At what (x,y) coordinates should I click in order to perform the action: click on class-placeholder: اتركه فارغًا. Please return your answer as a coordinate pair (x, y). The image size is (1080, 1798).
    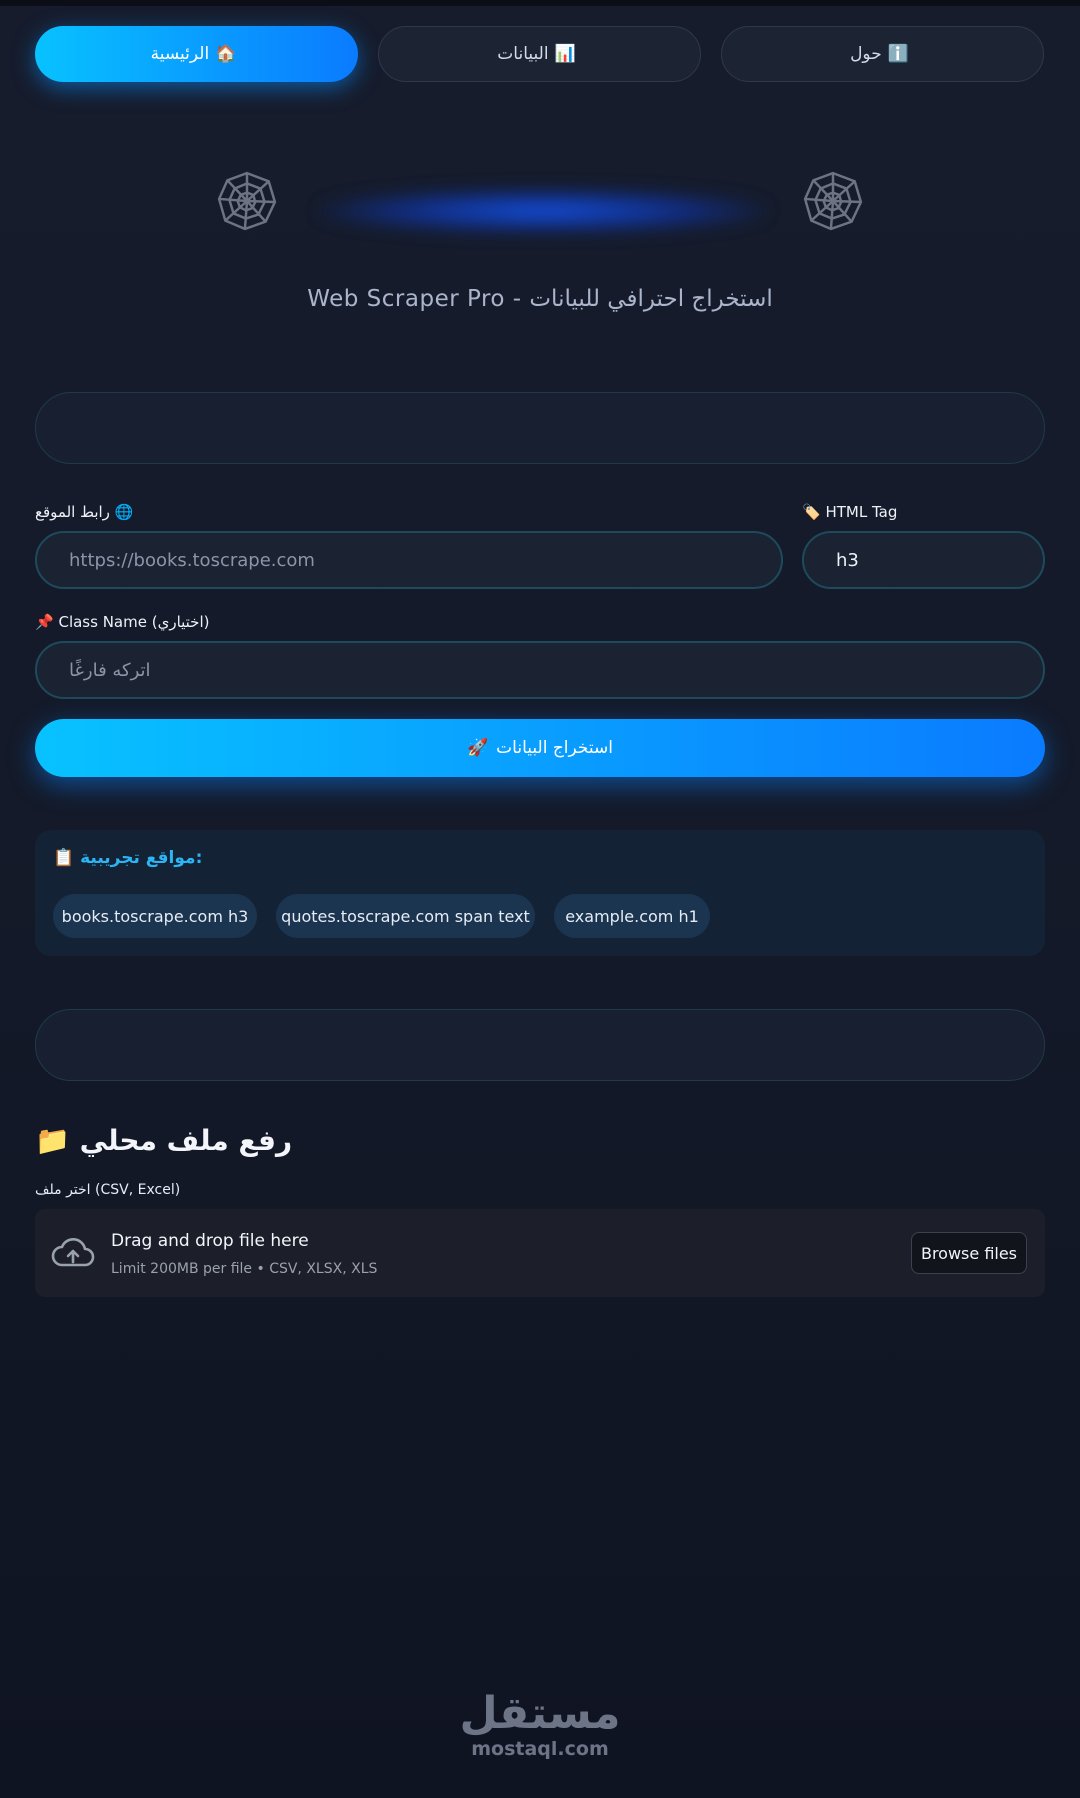
    Looking at the image, I should click on (110, 670).